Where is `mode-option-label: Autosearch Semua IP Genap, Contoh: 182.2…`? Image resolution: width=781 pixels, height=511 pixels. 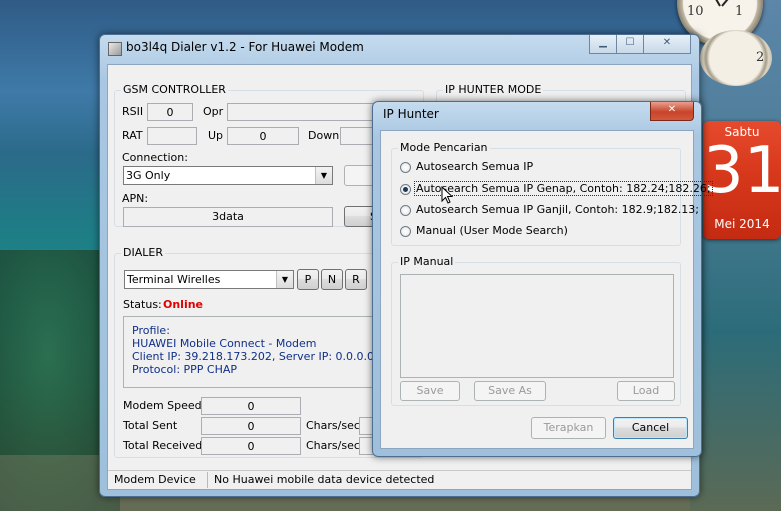 mode-option-label: Autosearch Semua IP Genap, Contoh: 182.2… is located at coordinates (563, 188).